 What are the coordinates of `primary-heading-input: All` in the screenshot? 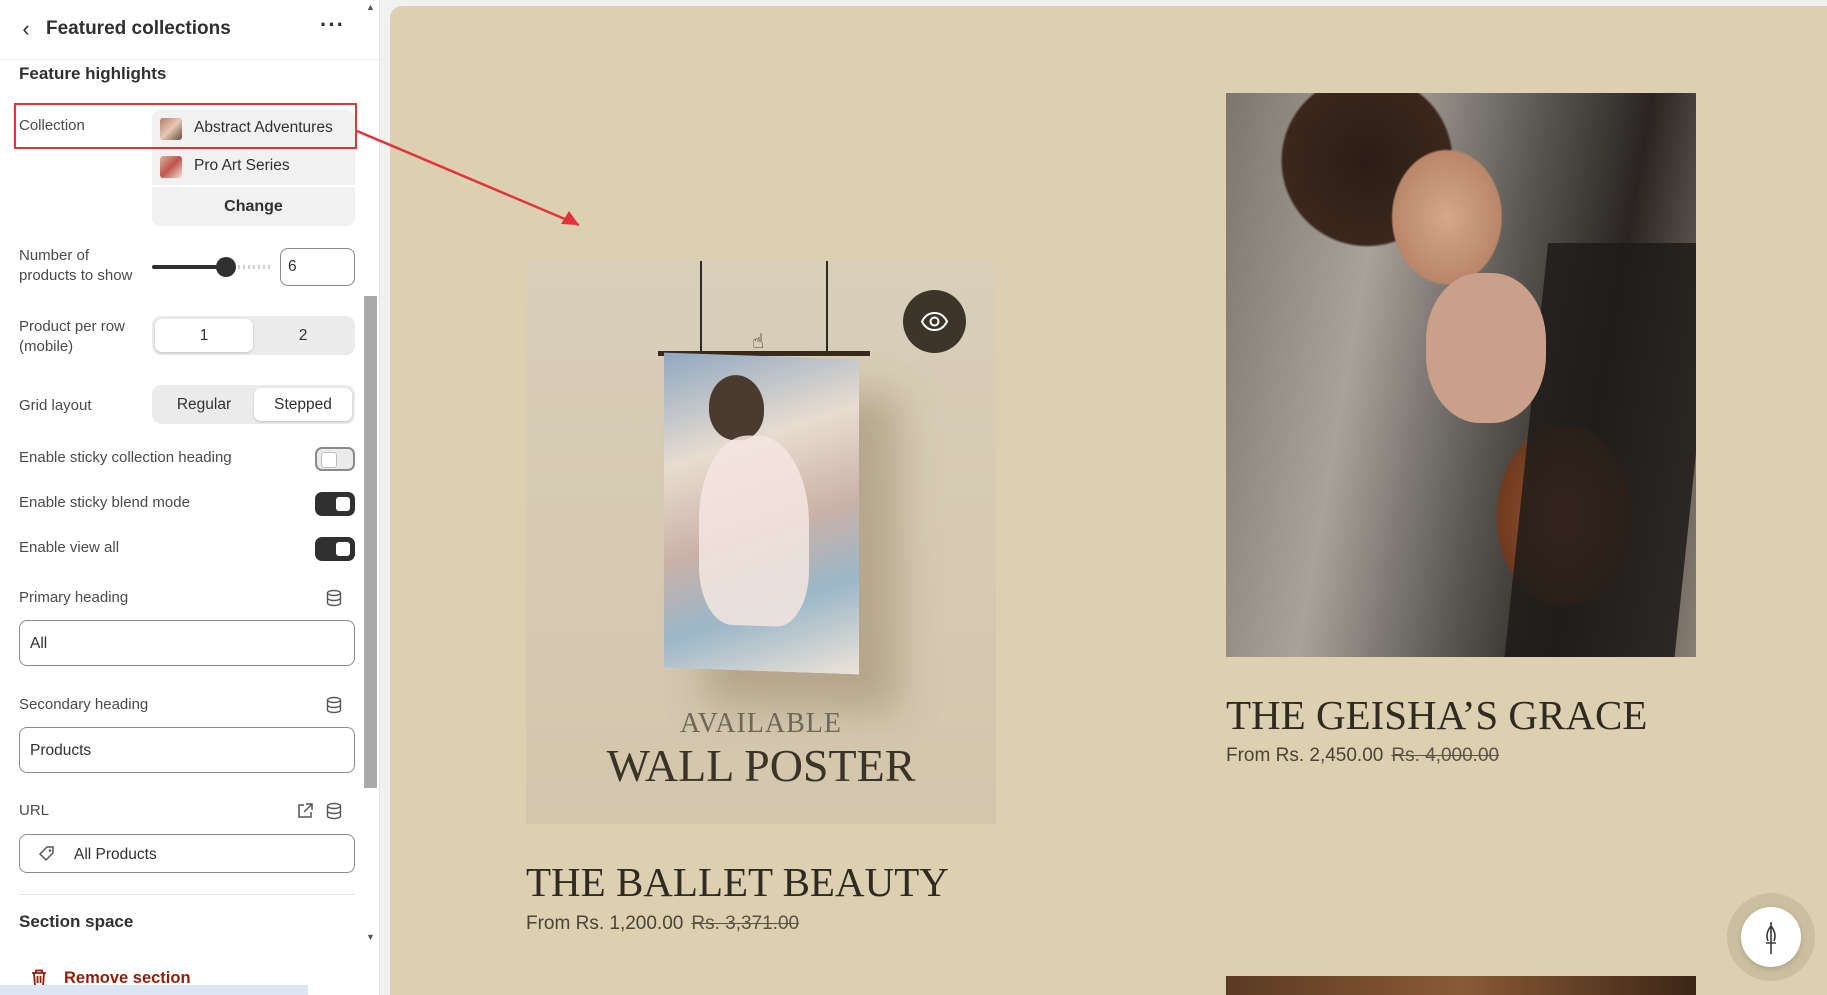 It's located at (187, 643).